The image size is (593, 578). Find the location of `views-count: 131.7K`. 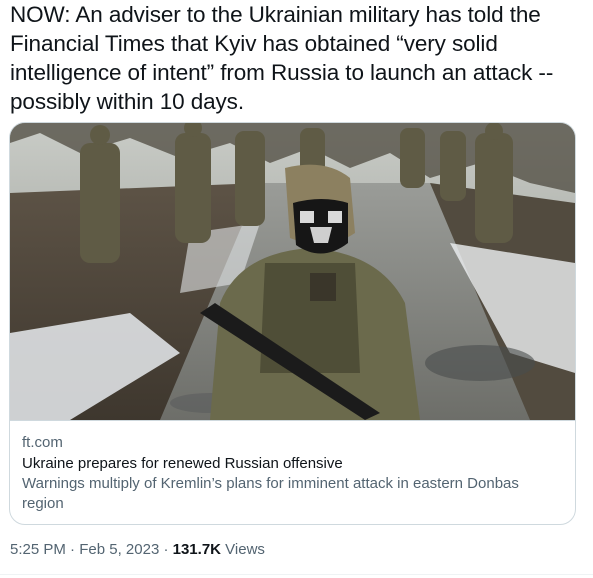

views-count: 131.7K is located at coordinates (197, 549).